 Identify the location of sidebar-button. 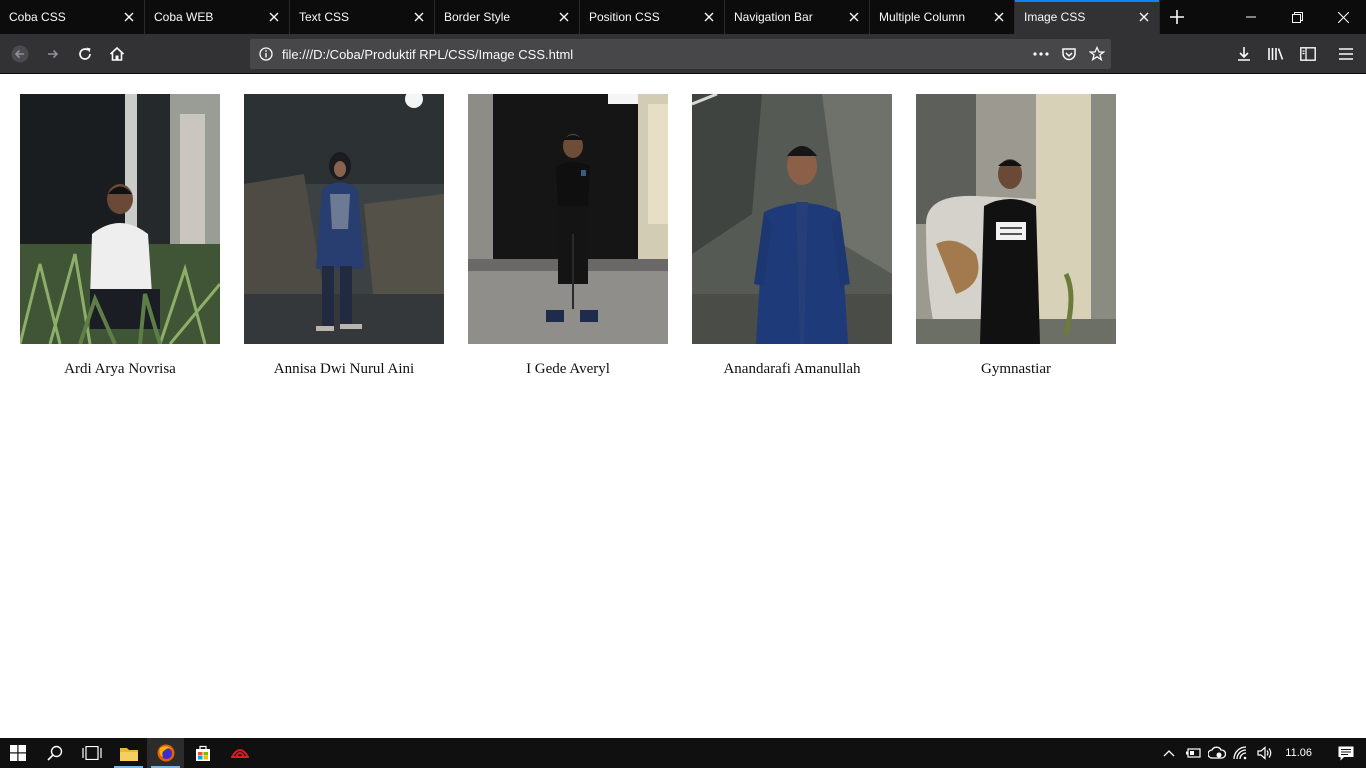
(1308, 54).